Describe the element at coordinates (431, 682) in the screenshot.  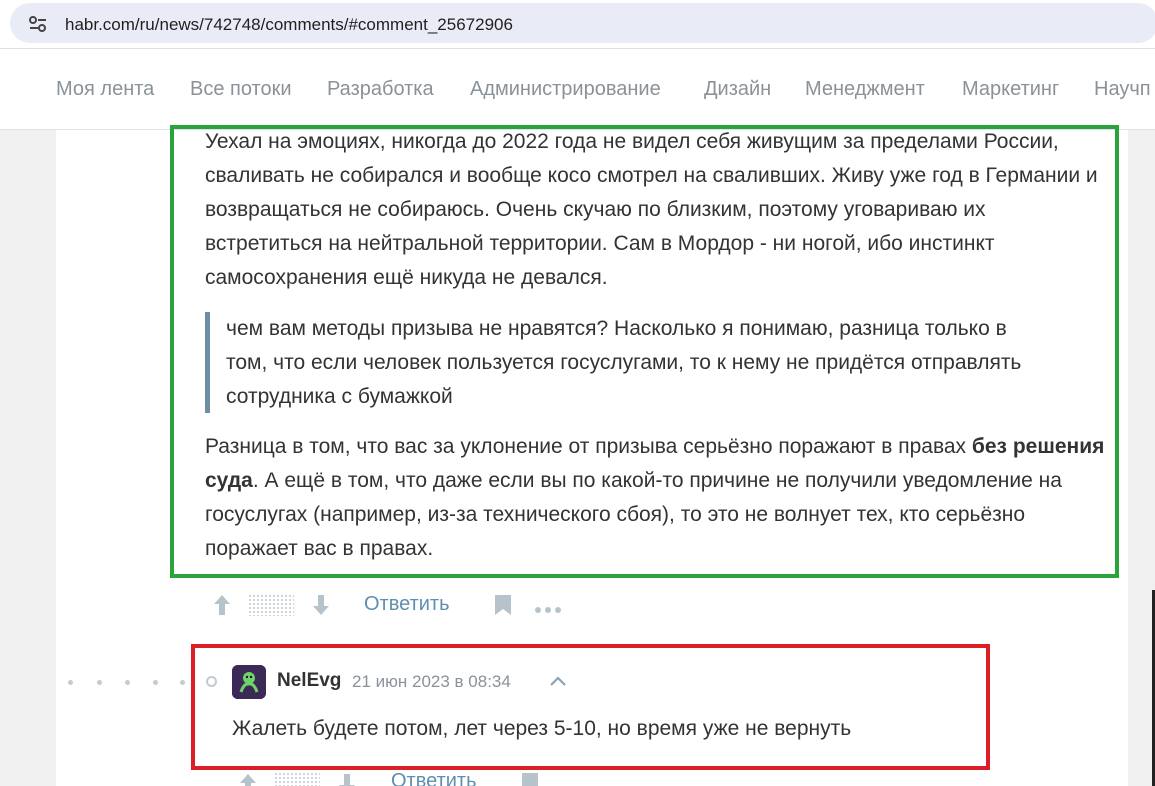
I see `comment-timestamp: 21 июн 2023 в 08:34` at that location.